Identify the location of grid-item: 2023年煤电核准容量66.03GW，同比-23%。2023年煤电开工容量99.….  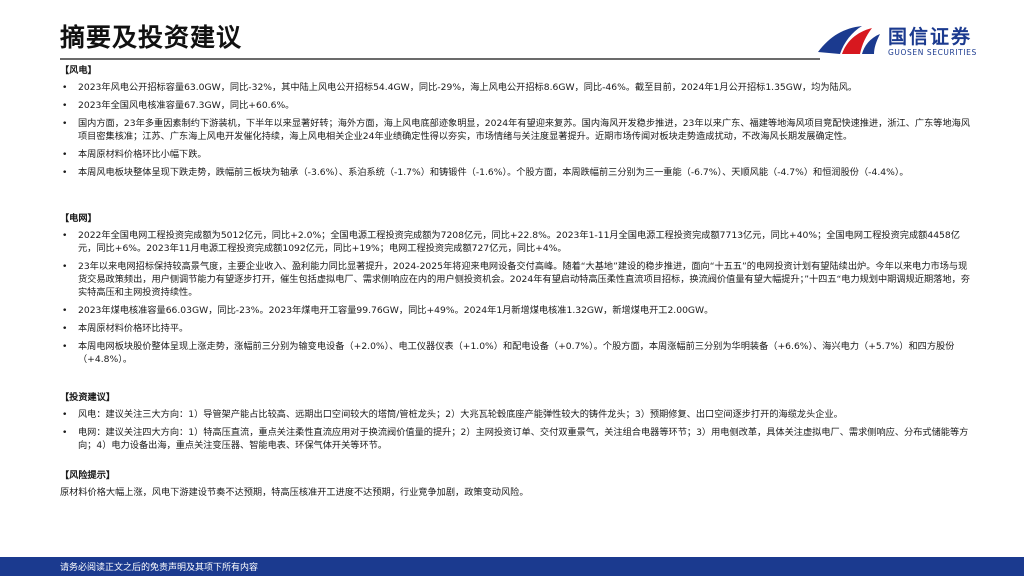
(517, 310).